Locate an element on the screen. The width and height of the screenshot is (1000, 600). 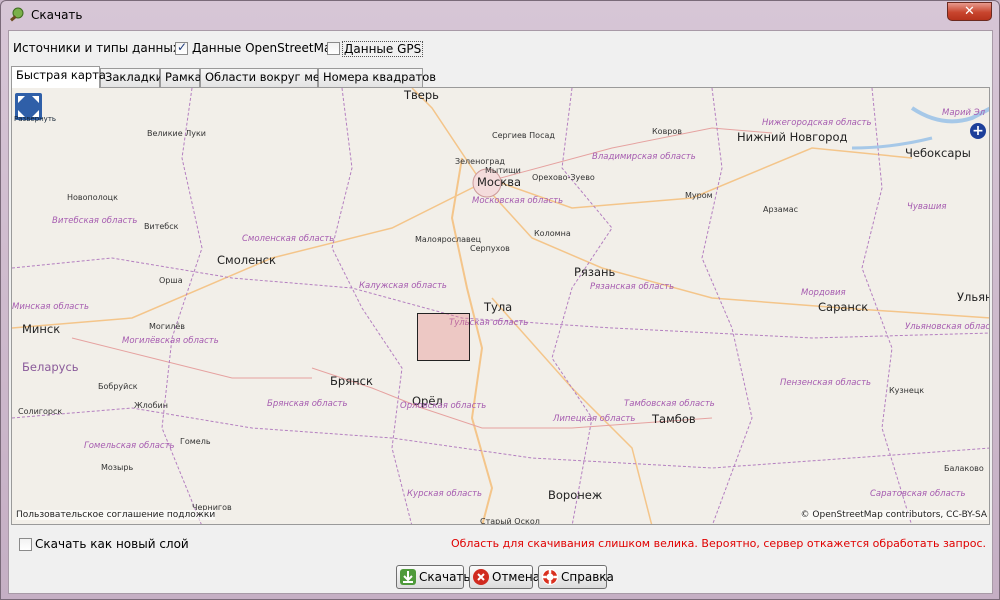
map-town: Зеленоград is located at coordinates (480, 161).